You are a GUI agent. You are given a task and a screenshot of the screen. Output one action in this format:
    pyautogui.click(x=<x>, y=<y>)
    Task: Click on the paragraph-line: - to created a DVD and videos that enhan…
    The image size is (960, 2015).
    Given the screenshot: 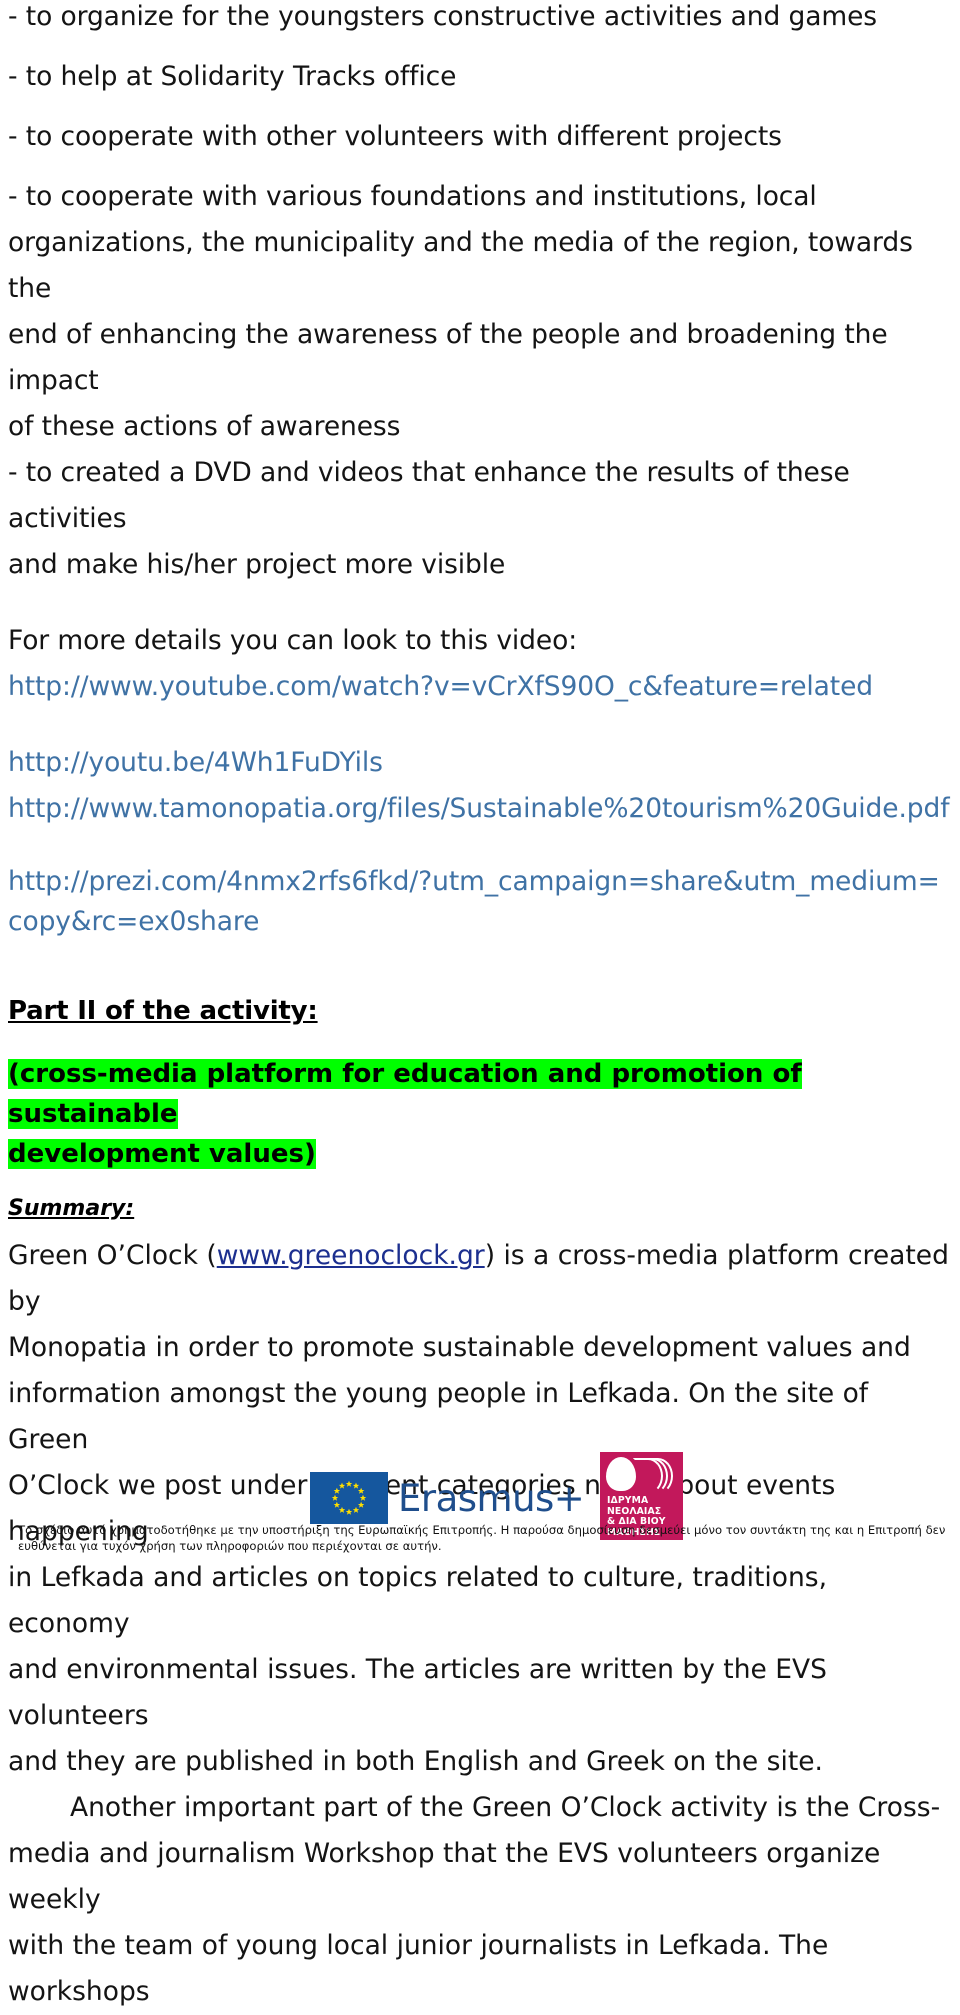 What is the action you would take?
    pyautogui.click(x=429, y=495)
    